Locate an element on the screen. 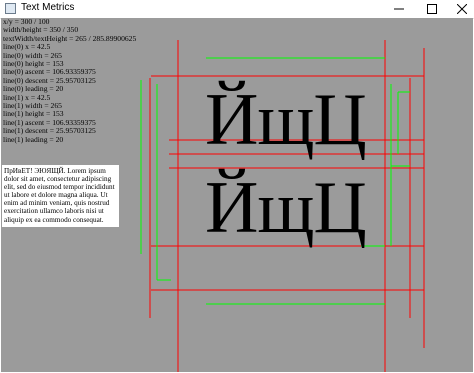 Image resolution: width=474 pixels, height=373 pixels. rendered-line-1: ЙщЦ is located at coordinates (286, 208).